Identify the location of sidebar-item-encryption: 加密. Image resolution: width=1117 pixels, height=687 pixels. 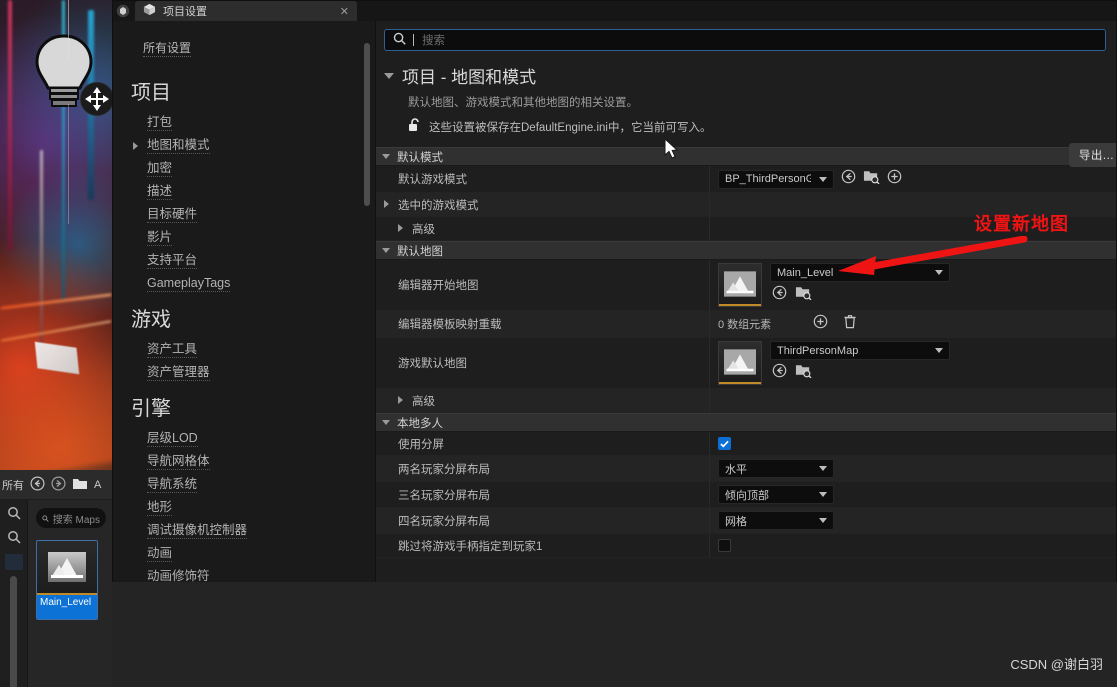
(244, 168).